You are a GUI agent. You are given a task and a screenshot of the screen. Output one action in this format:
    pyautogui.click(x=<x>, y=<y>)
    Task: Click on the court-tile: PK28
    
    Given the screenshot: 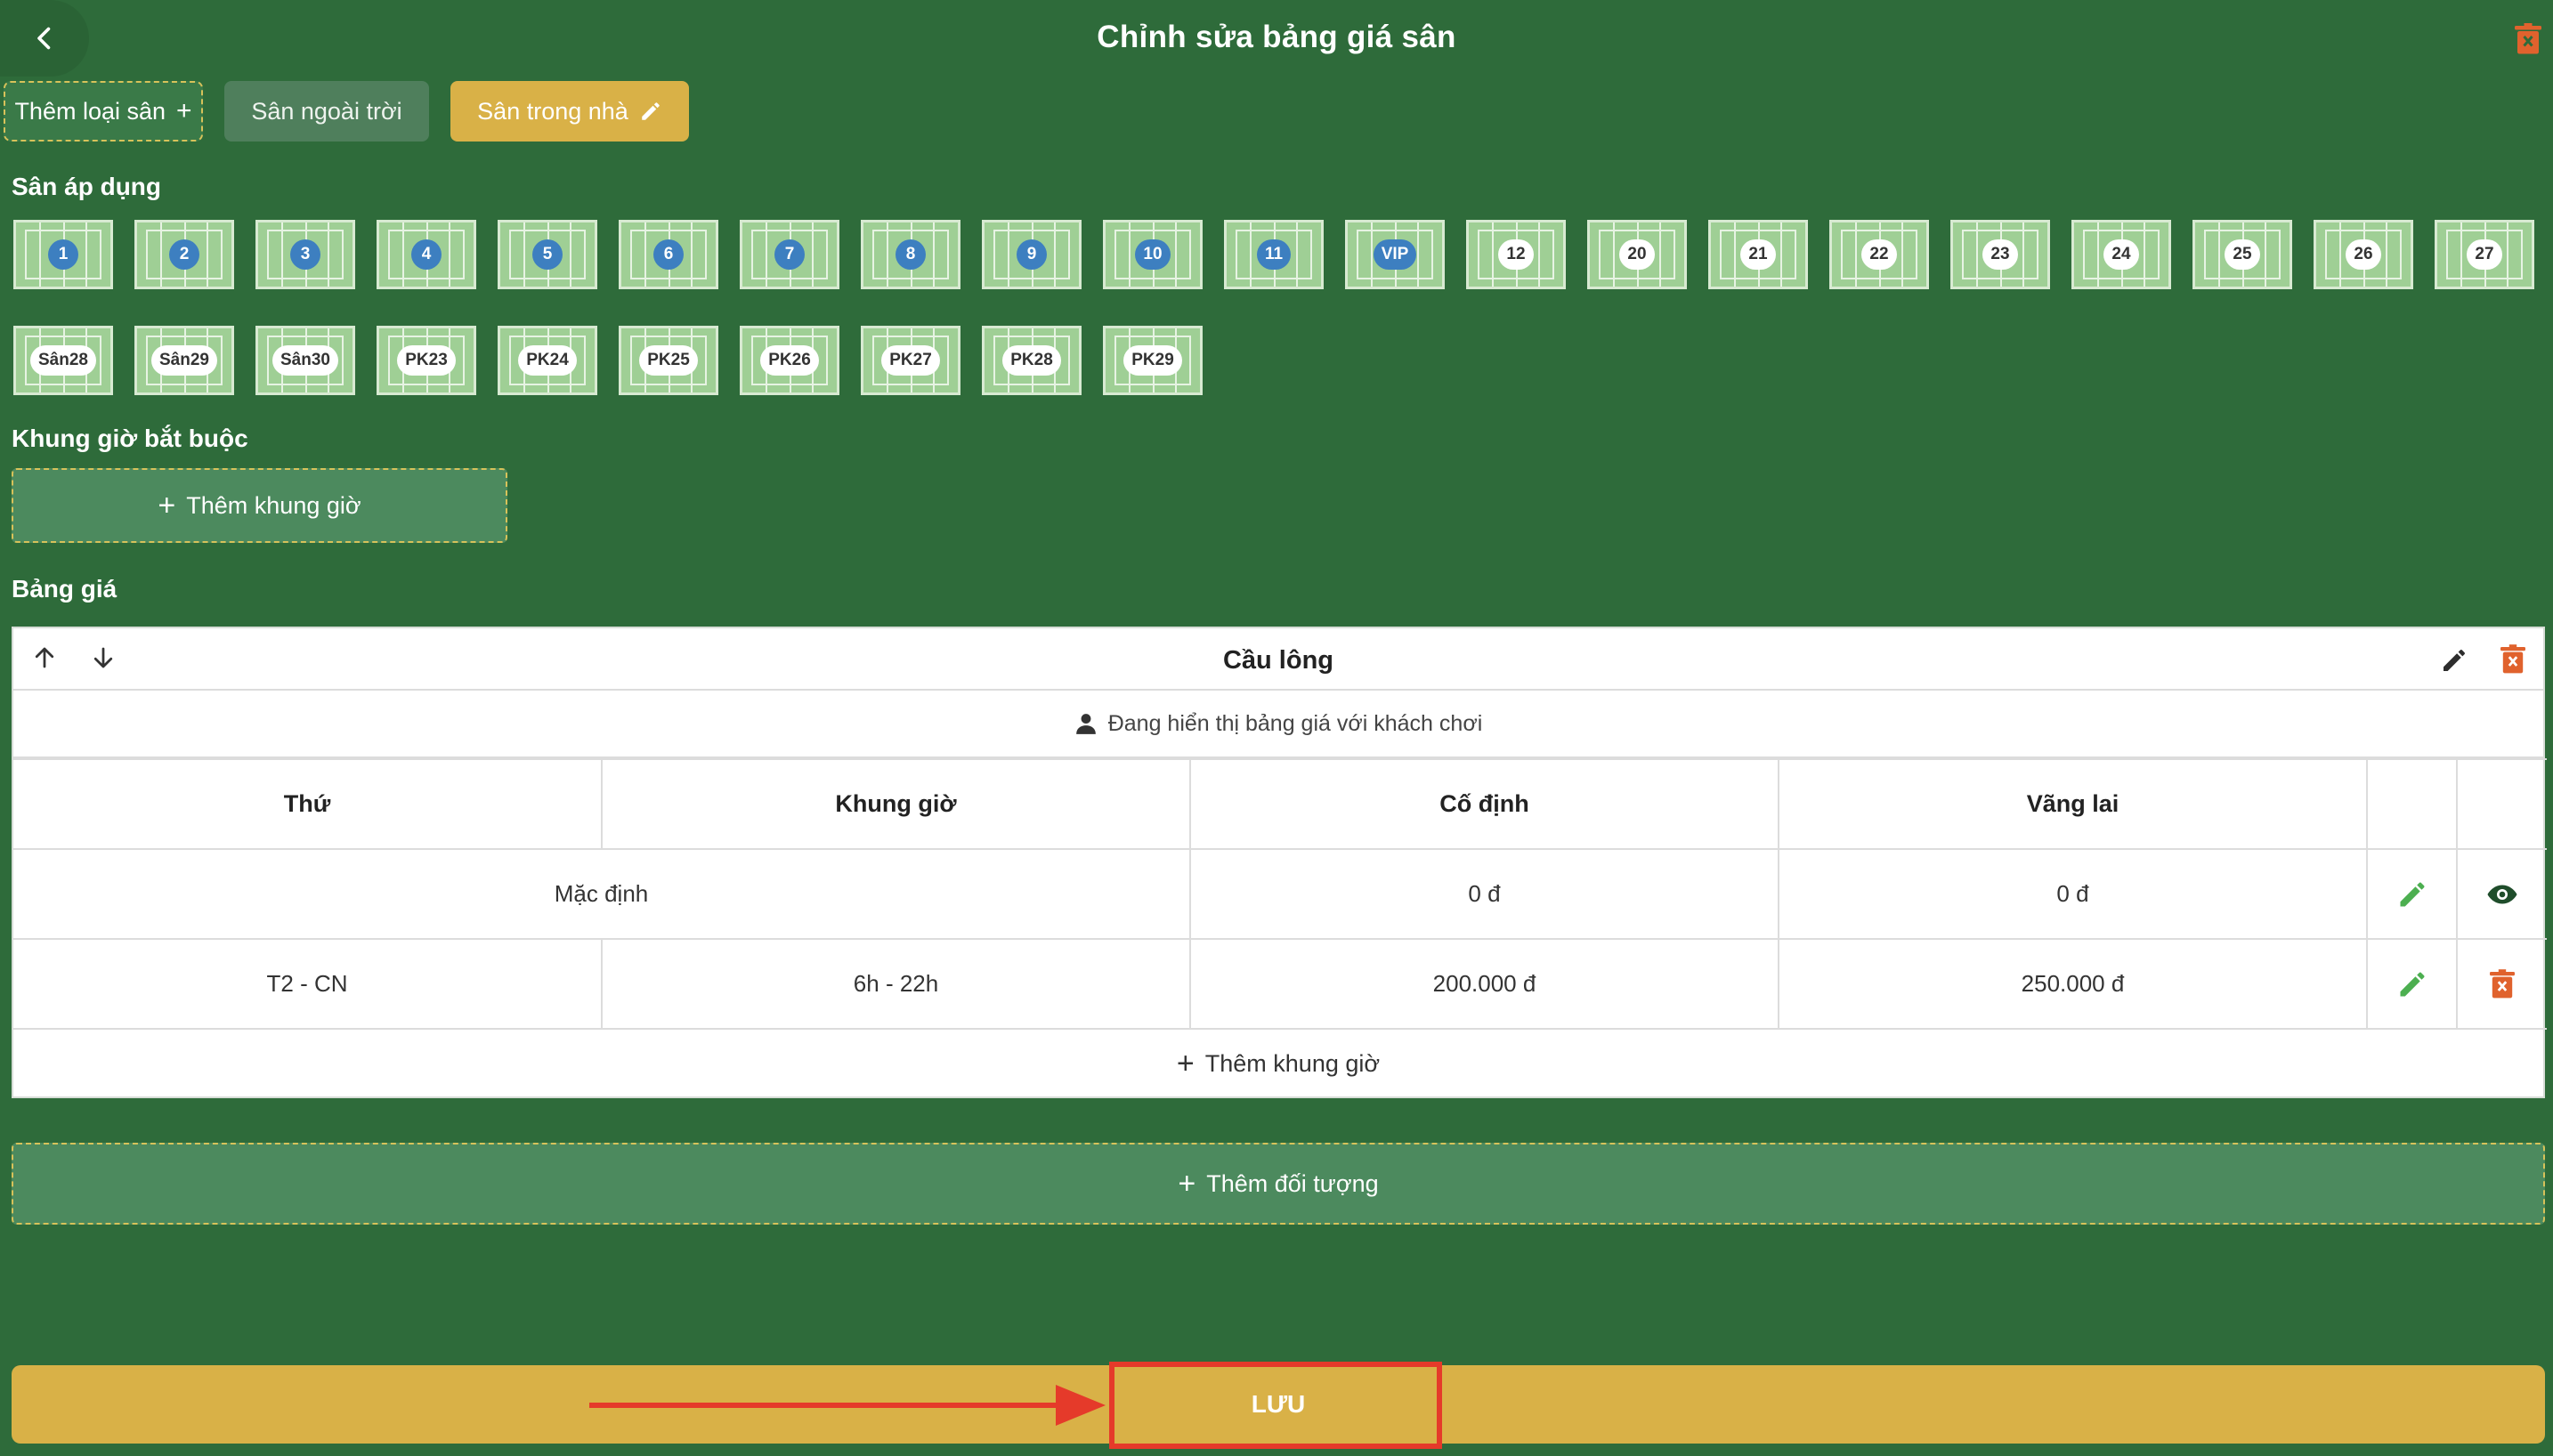 What is the action you would take?
    pyautogui.click(x=1032, y=360)
    